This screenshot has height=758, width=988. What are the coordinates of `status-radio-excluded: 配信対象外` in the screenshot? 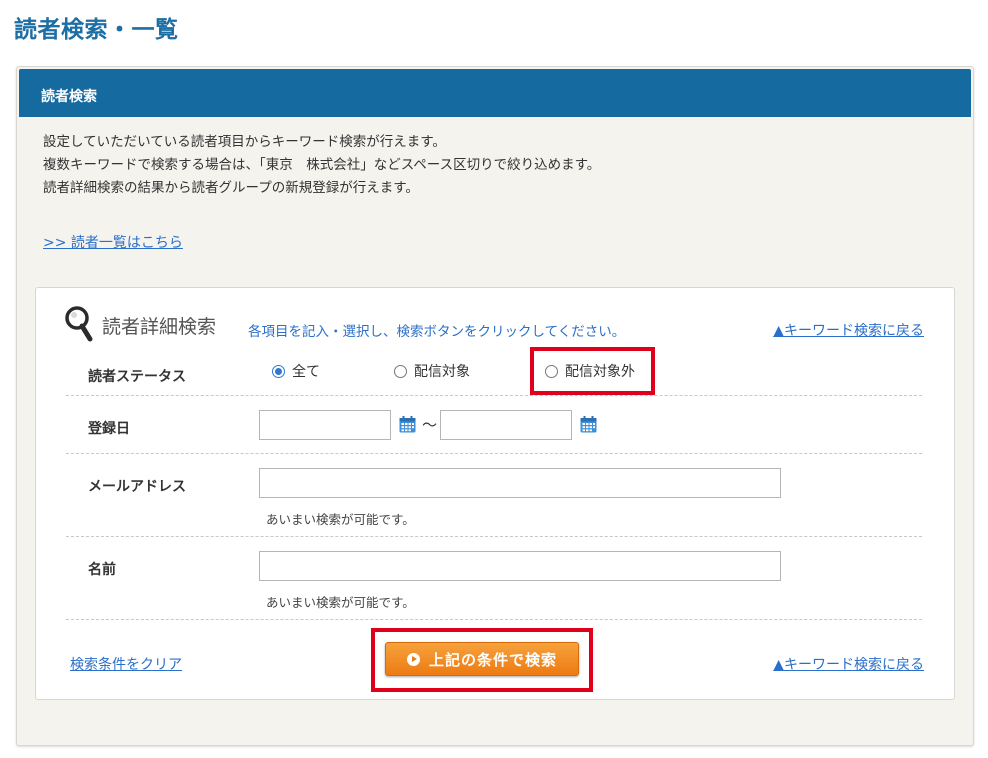 It's located at (590, 371).